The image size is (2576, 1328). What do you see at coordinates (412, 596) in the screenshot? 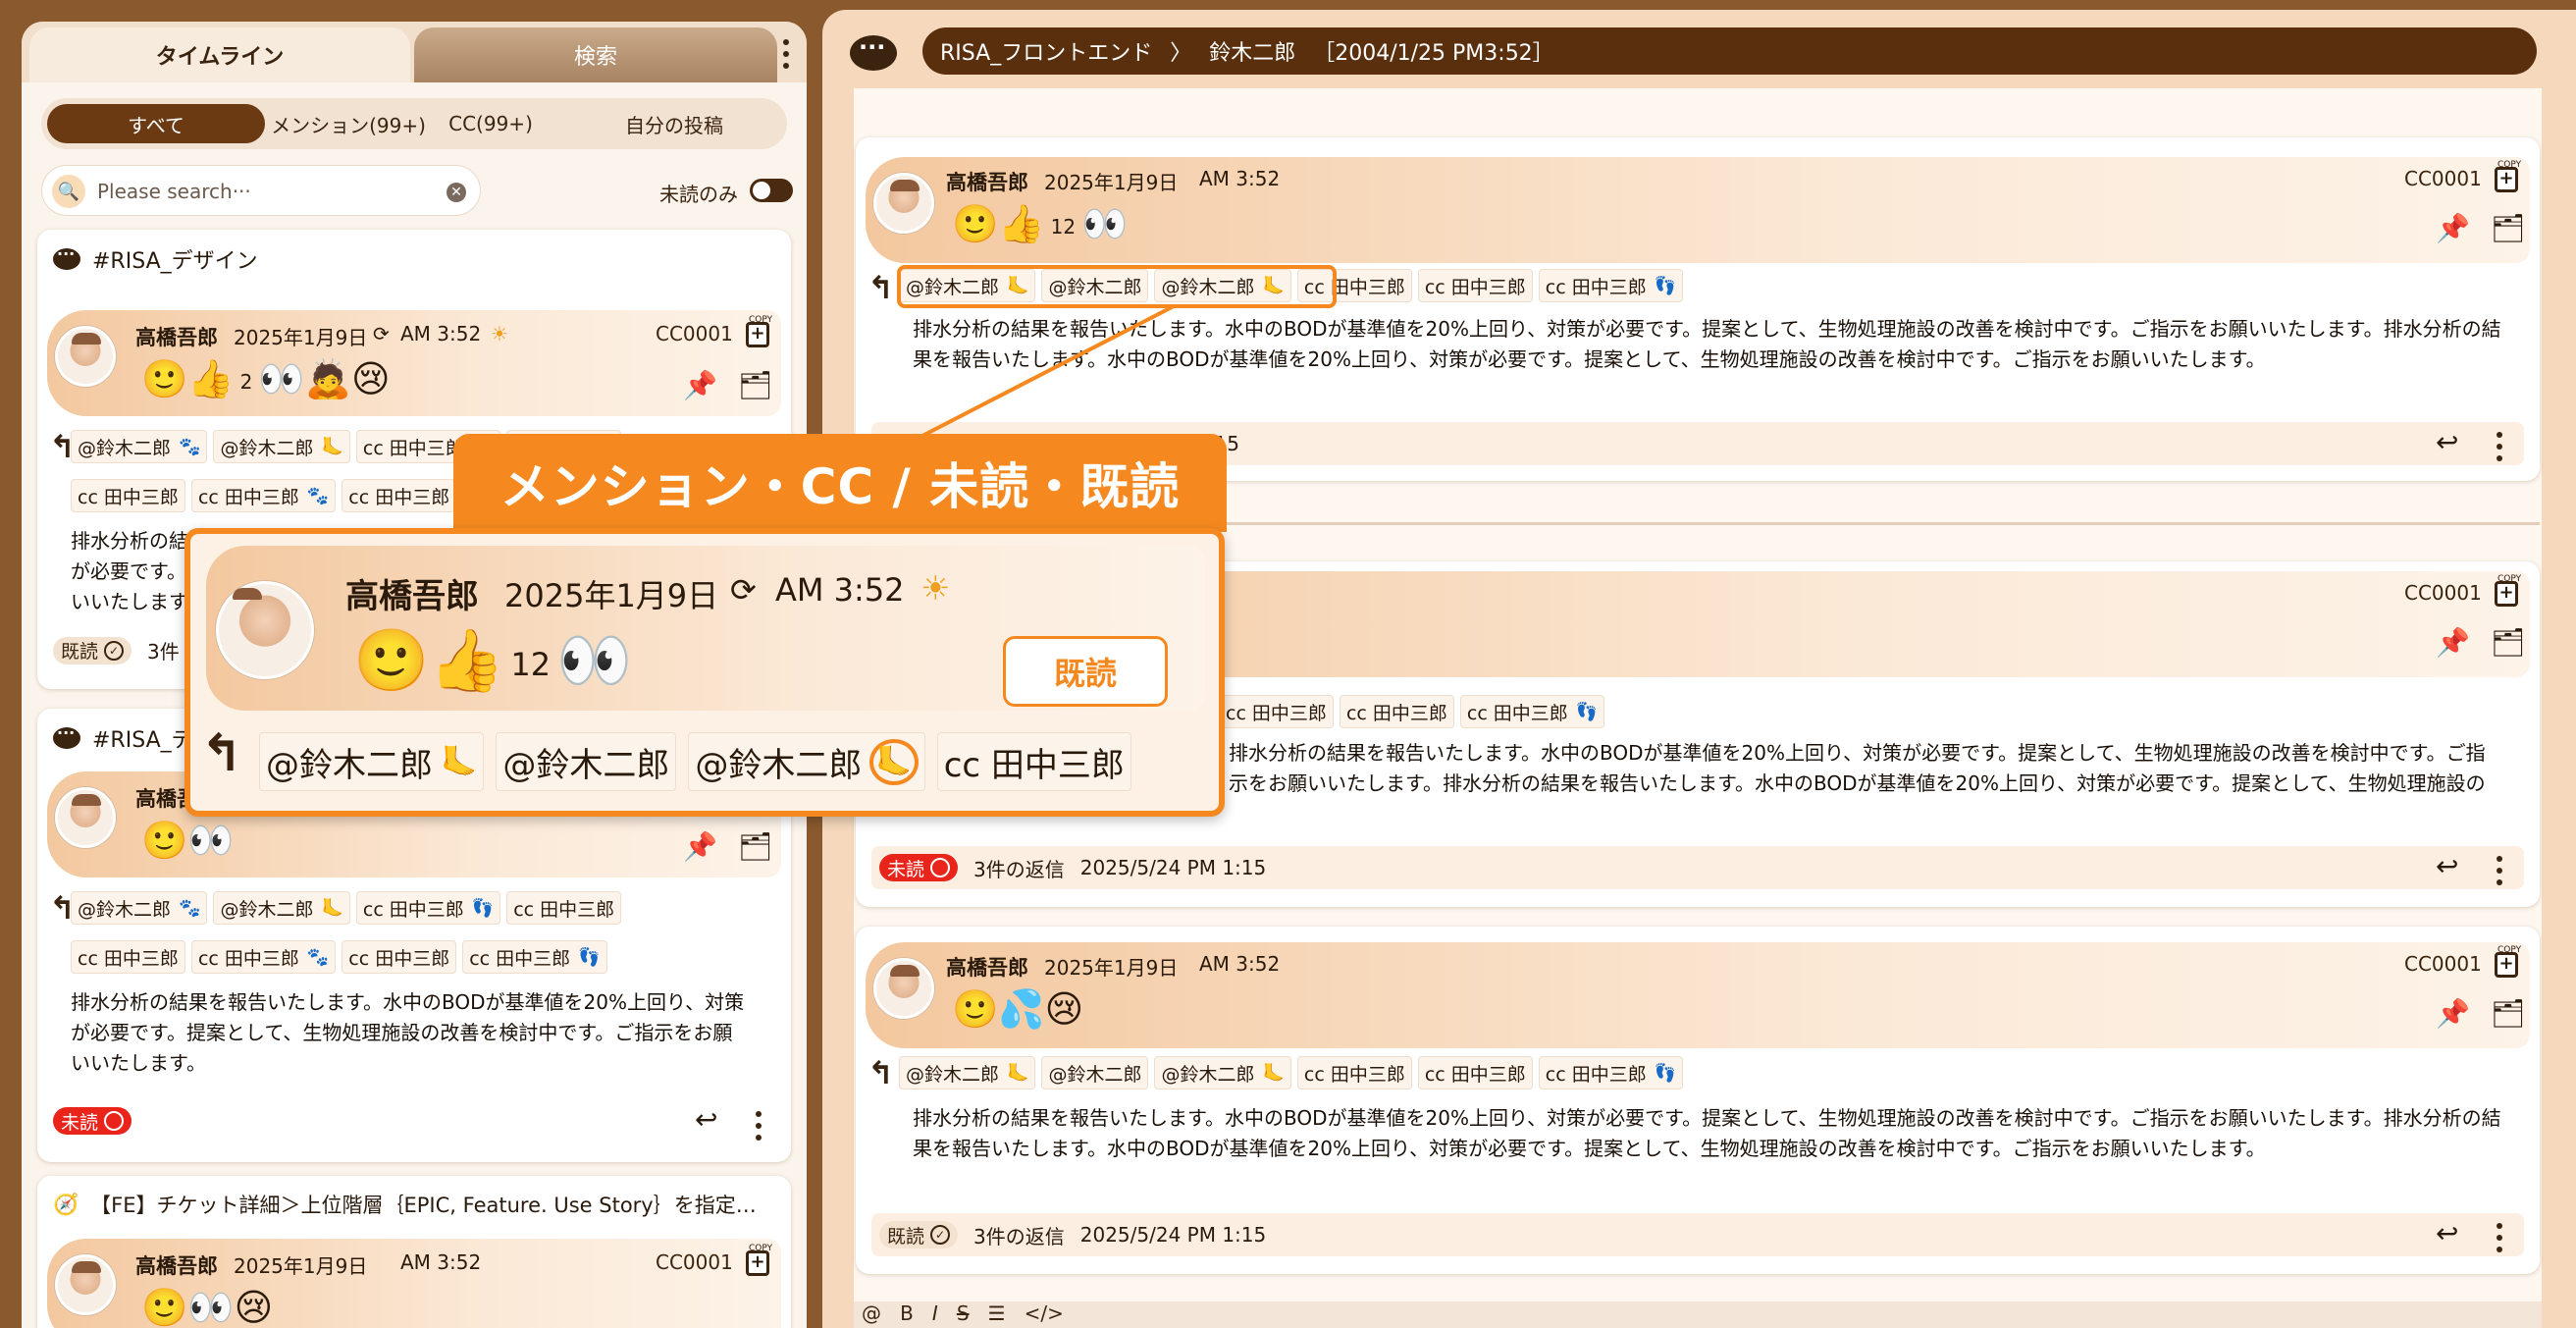
I see `author-name: 高橋吾郎` at bounding box center [412, 596].